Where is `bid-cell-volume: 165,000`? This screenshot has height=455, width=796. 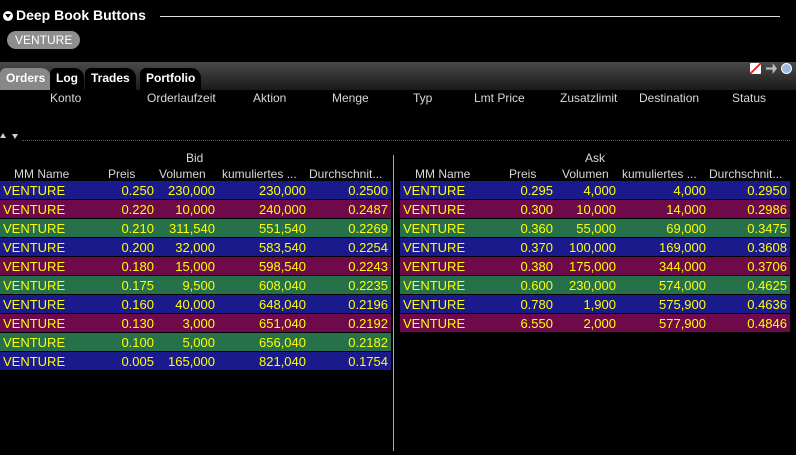 bid-cell-volume: 165,000 is located at coordinates (191, 361).